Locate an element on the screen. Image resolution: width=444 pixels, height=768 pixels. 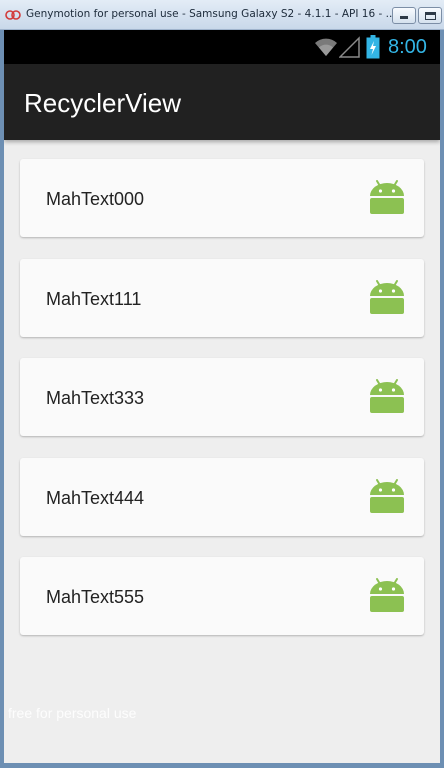
maximize-icon is located at coordinates (430, 16).